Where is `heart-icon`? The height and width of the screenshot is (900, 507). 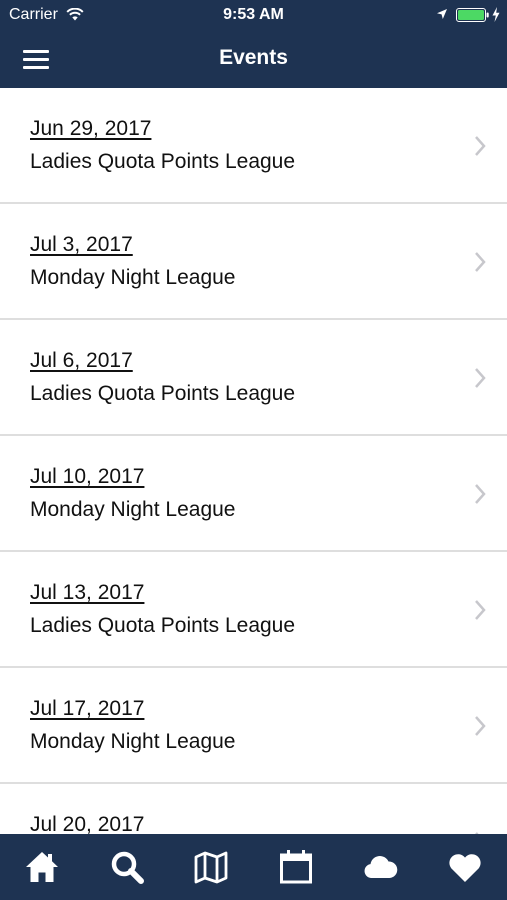 heart-icon is located at coordinates (465, 868).